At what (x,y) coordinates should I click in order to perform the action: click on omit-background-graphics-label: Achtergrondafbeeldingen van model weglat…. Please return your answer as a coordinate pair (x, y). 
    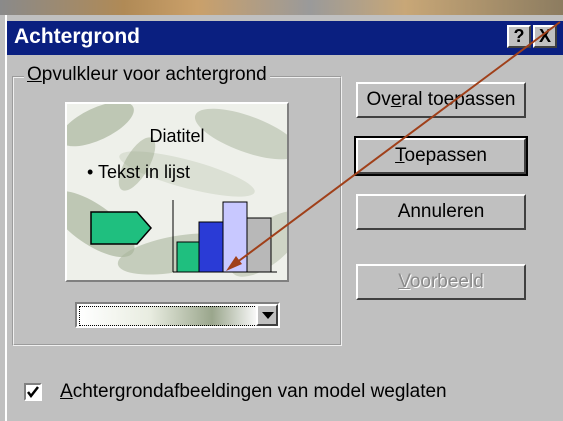
    Looking at the image, I should click on (253, 392).